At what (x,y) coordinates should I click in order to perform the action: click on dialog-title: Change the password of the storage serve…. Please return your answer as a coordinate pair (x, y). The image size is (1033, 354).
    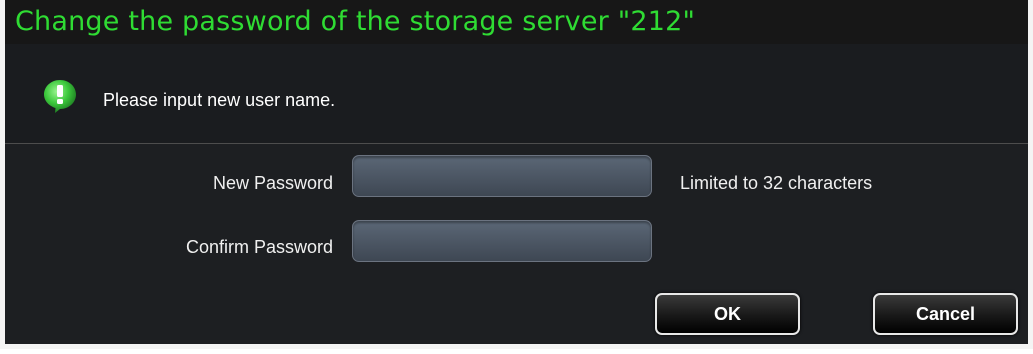
    Looking at the image, I should click on (355, 21).